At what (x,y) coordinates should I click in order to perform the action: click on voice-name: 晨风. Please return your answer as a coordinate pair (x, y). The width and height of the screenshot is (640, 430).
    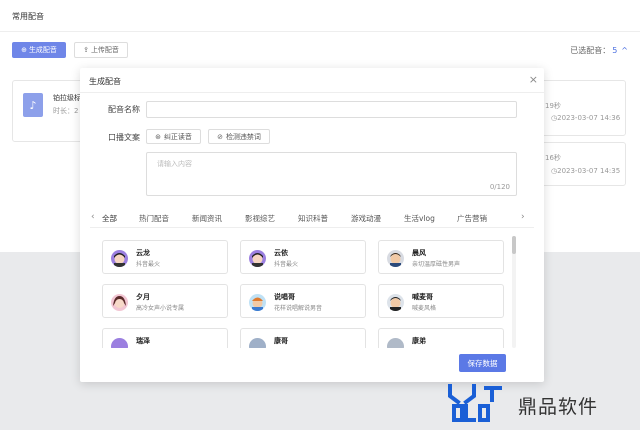
    Looking at the image, I should click on (419, 253).